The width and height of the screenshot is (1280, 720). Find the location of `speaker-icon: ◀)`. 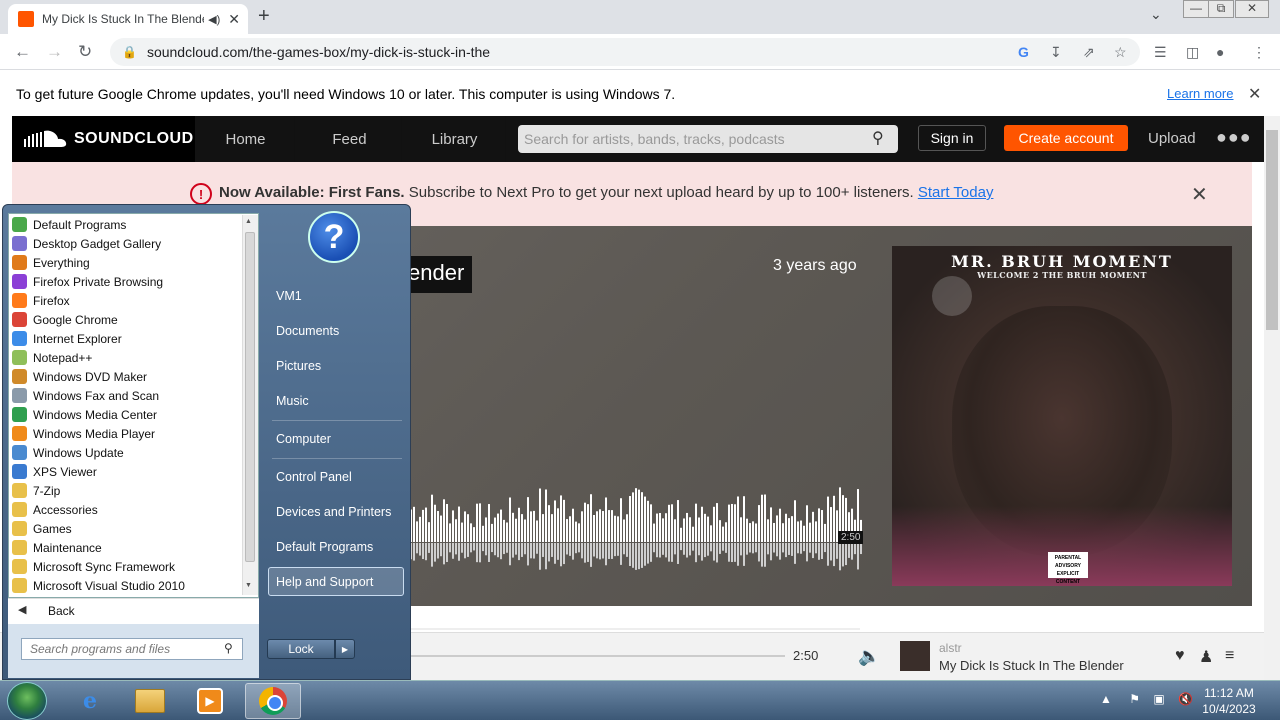

speaker-icon: ◀) is located at coordinates (214, 19).